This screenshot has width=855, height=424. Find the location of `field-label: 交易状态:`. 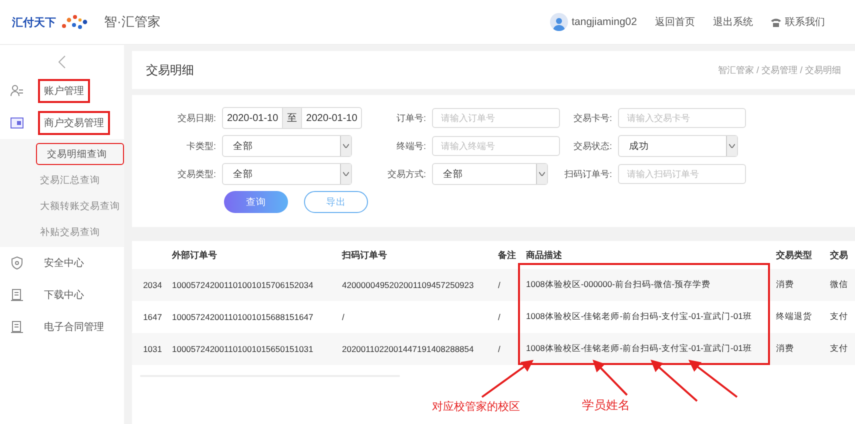

field-label: 交易状态: is located at coordinates (592, 146).